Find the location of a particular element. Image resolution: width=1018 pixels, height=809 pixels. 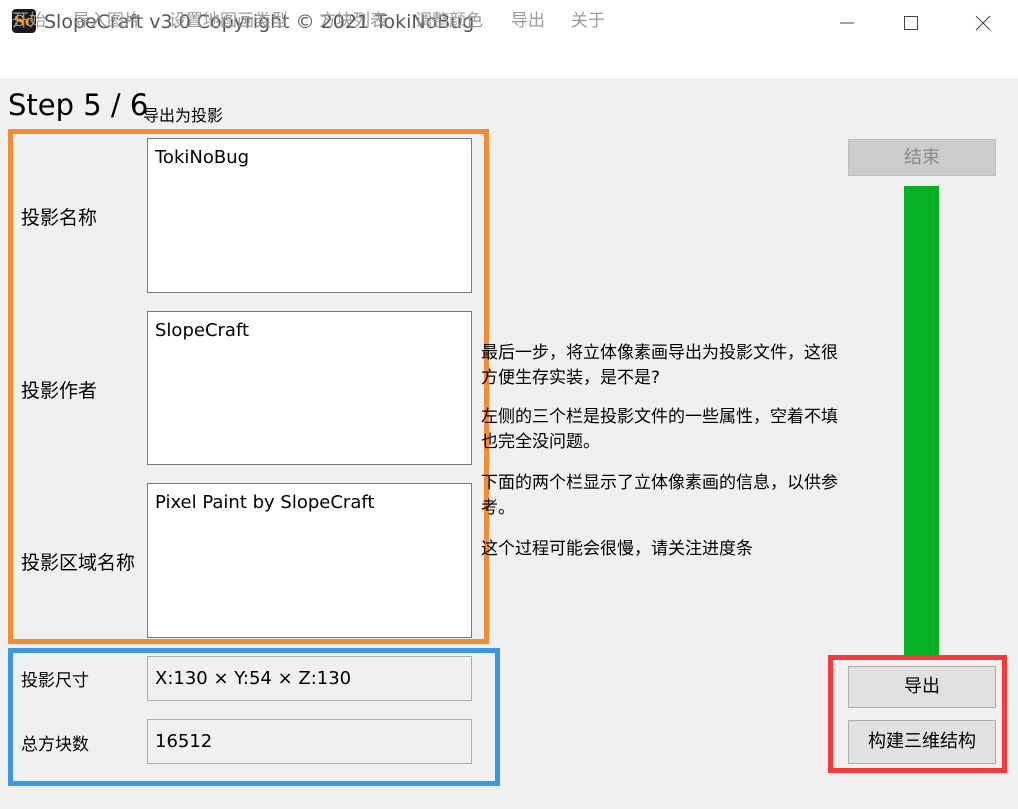

menu-start: 开始 is located at coordinates (29, 18).